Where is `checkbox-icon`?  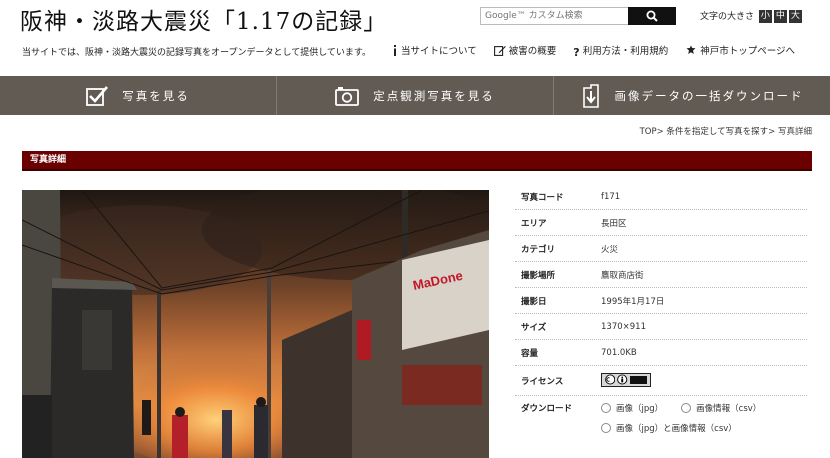 checkbox-icon is located at coordinates (97, 95).